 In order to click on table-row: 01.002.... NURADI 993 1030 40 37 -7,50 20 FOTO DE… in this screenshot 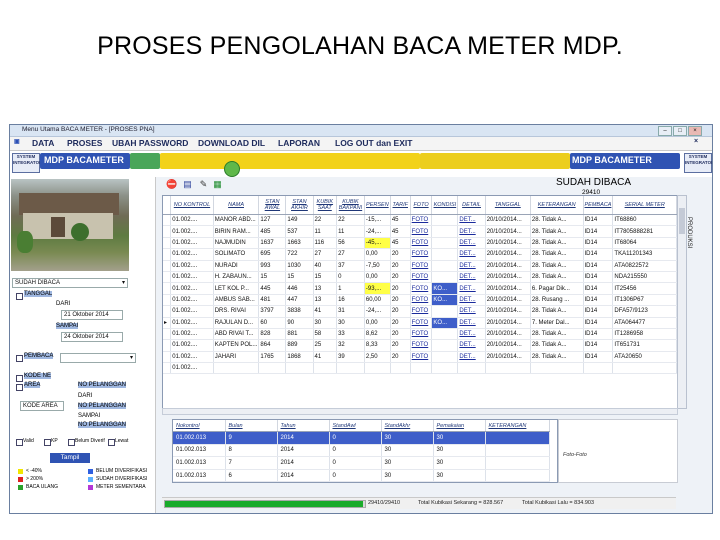, I will do `click(420, 266)`.